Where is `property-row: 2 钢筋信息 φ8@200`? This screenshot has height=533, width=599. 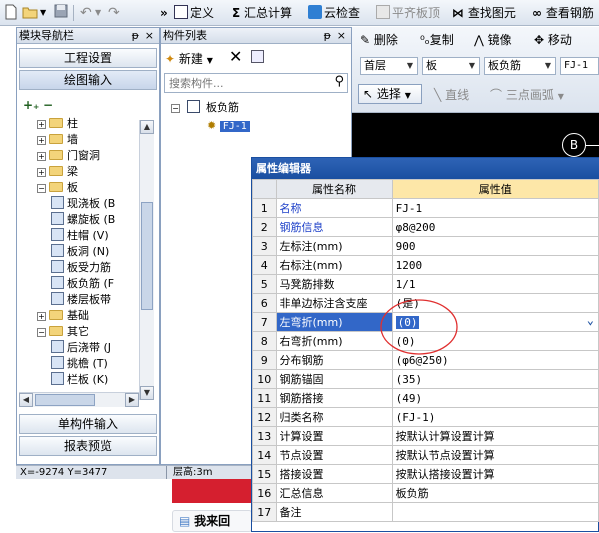 property-row: 2 钢筋信息 φ8@200 is located at coordinates (425, 227).